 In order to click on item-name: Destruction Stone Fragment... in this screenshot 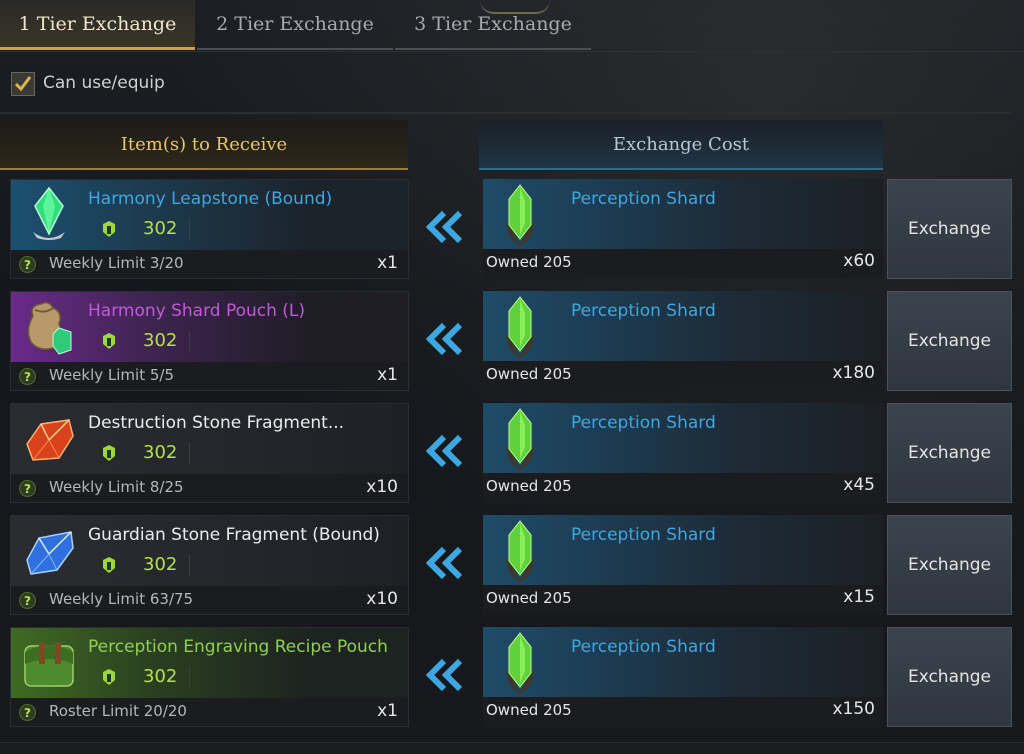, I will do `click(216, 423)`.